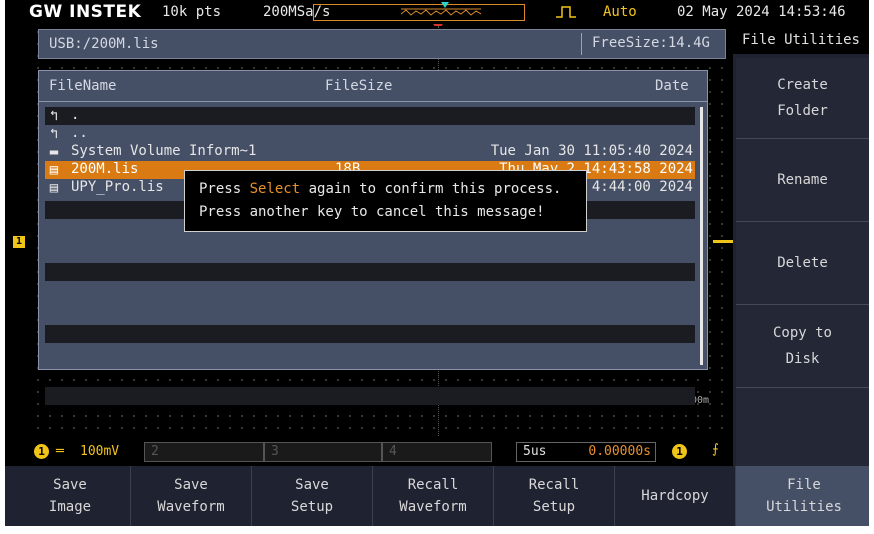 The width and height of the screenshot is (874, 534). What do you see at coordinates (802, 496) in the screenshot?
I see `bottom-menu-button-6: File Utilities` at bounding box center [802, 496].